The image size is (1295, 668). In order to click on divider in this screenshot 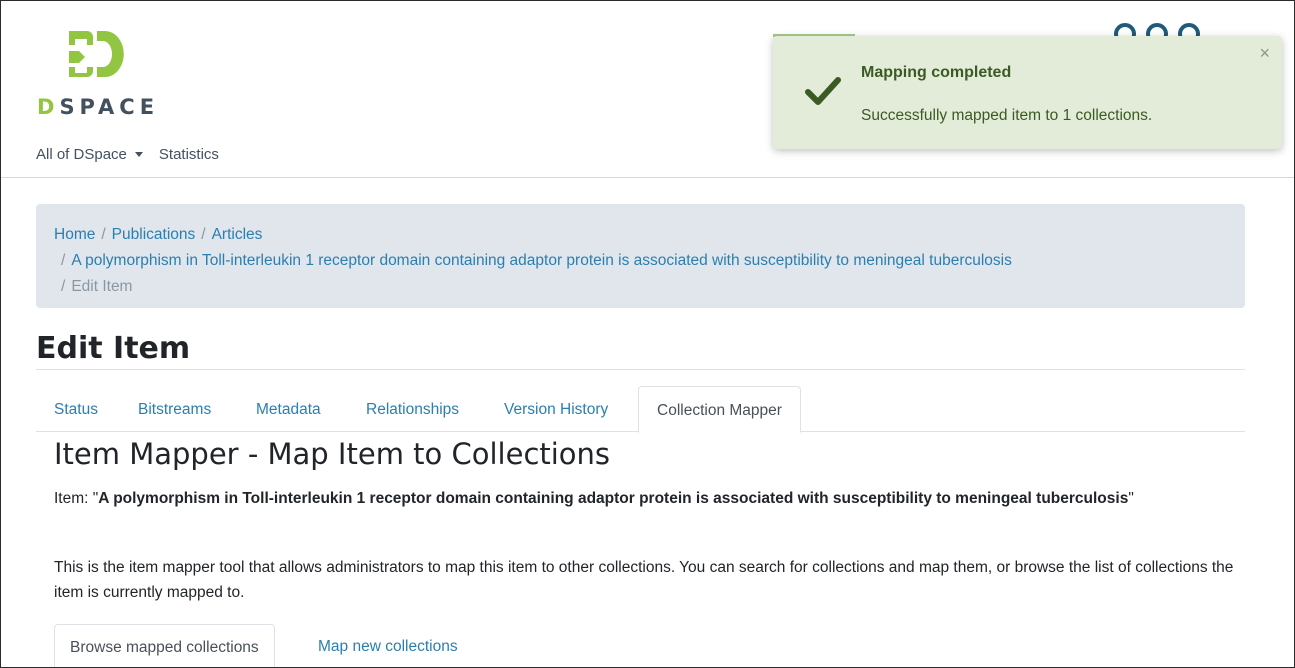, I will do `click(640, 369)`.